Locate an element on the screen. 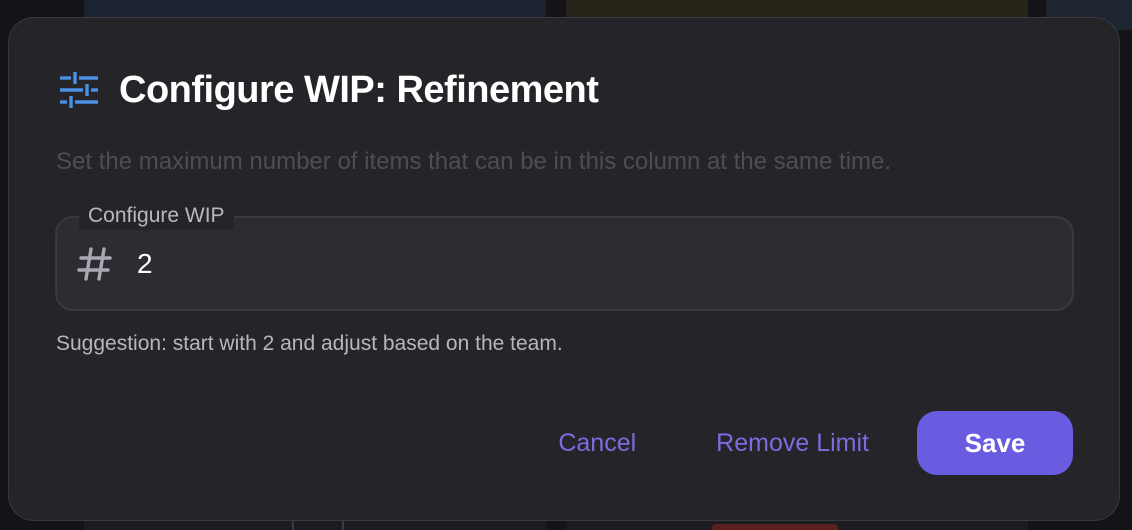  sliders-icon is located at coordinates (79, 90).